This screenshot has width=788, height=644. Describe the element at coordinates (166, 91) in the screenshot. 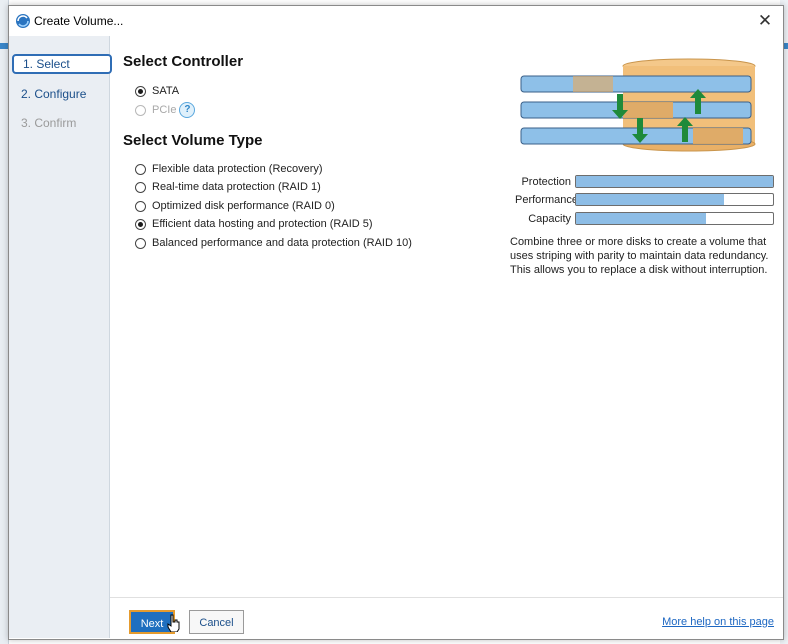

I see `radio-label: SATA` at that location.